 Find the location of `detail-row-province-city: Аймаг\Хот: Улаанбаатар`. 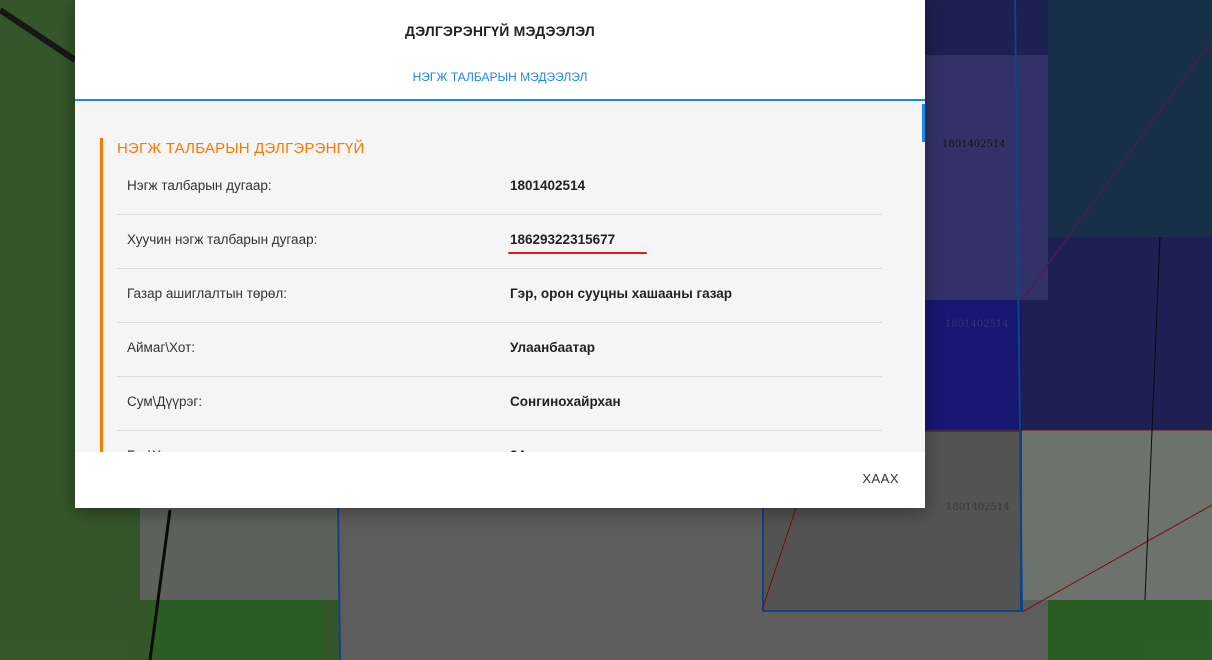

detail-row-province-city: Аймаг\Хот: Улаанбаатар is located at coordinates (499, 350).